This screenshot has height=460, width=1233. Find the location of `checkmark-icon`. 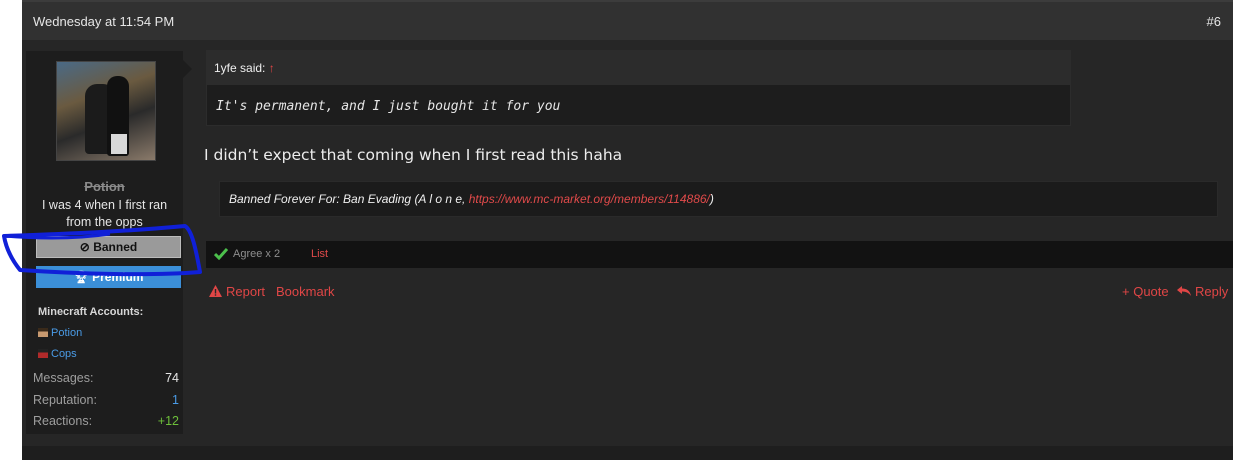

checkmark-icon is located at coordinates (221, 254).